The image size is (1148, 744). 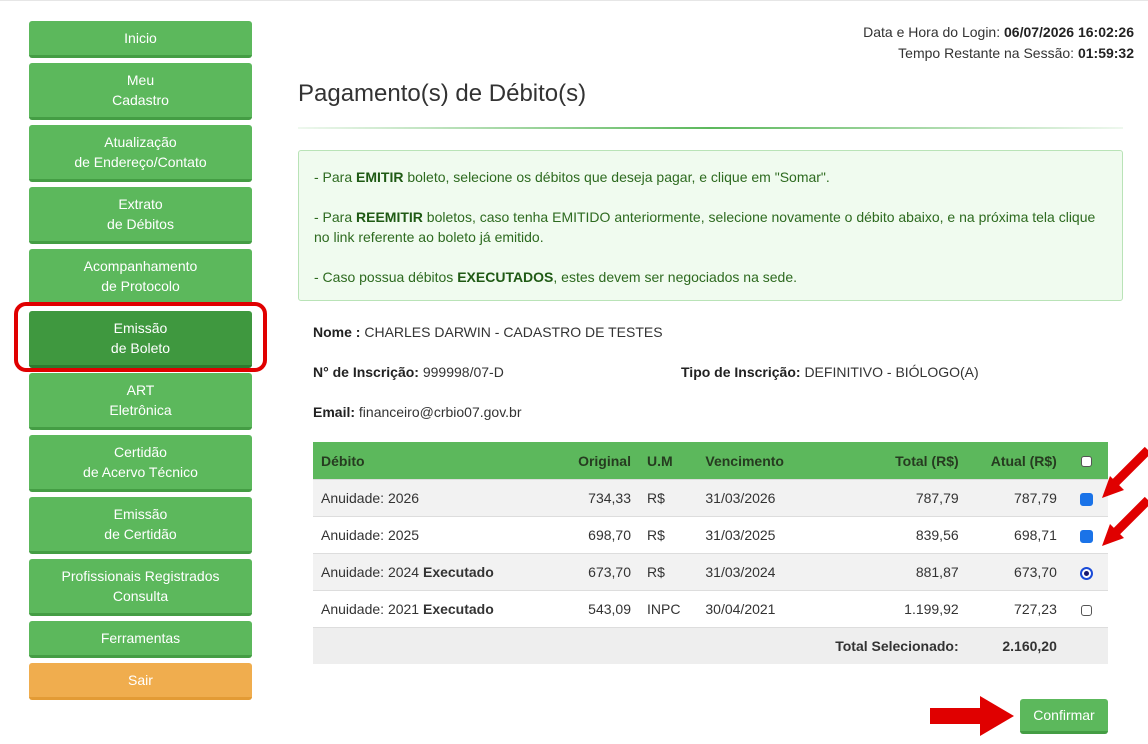 I want to click on cell-debito: Anuidade: 2026, so click(x=429, y=498).